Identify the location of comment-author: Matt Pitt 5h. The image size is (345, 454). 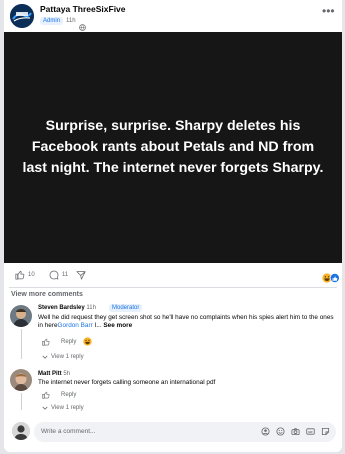
(54, 374).